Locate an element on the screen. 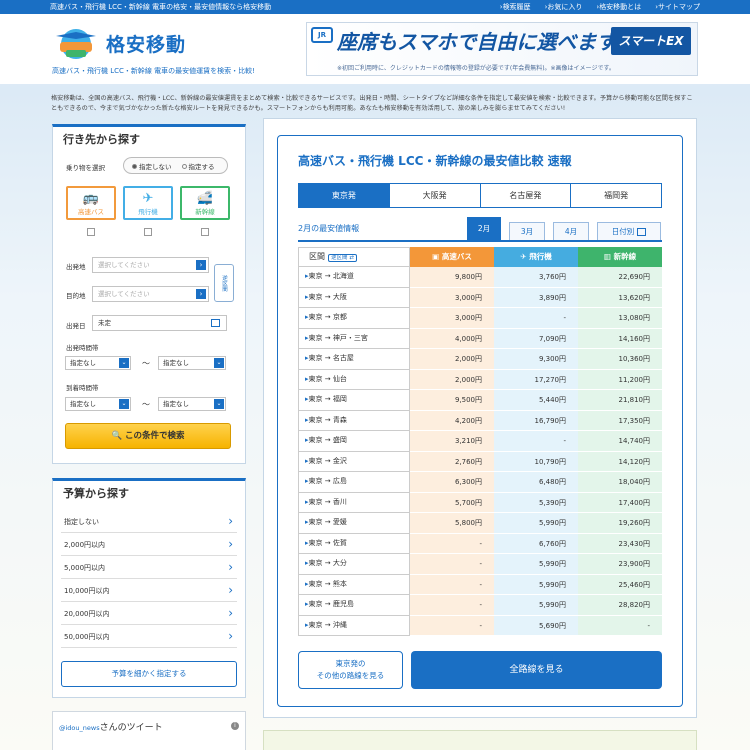 The image size is (750, 750). route-cell: 東京 → 金沢 is located at coordinates (354, 461).